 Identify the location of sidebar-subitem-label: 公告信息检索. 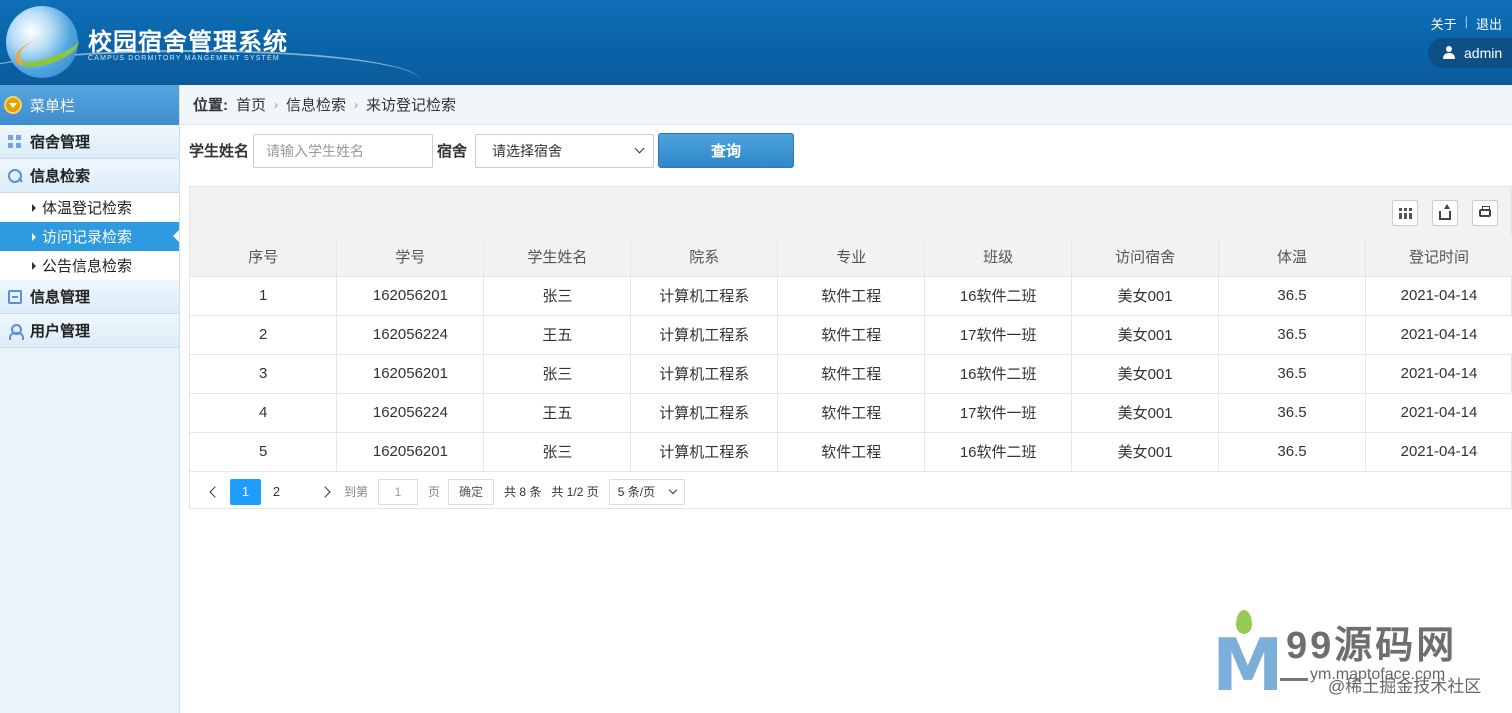
(87, 266).